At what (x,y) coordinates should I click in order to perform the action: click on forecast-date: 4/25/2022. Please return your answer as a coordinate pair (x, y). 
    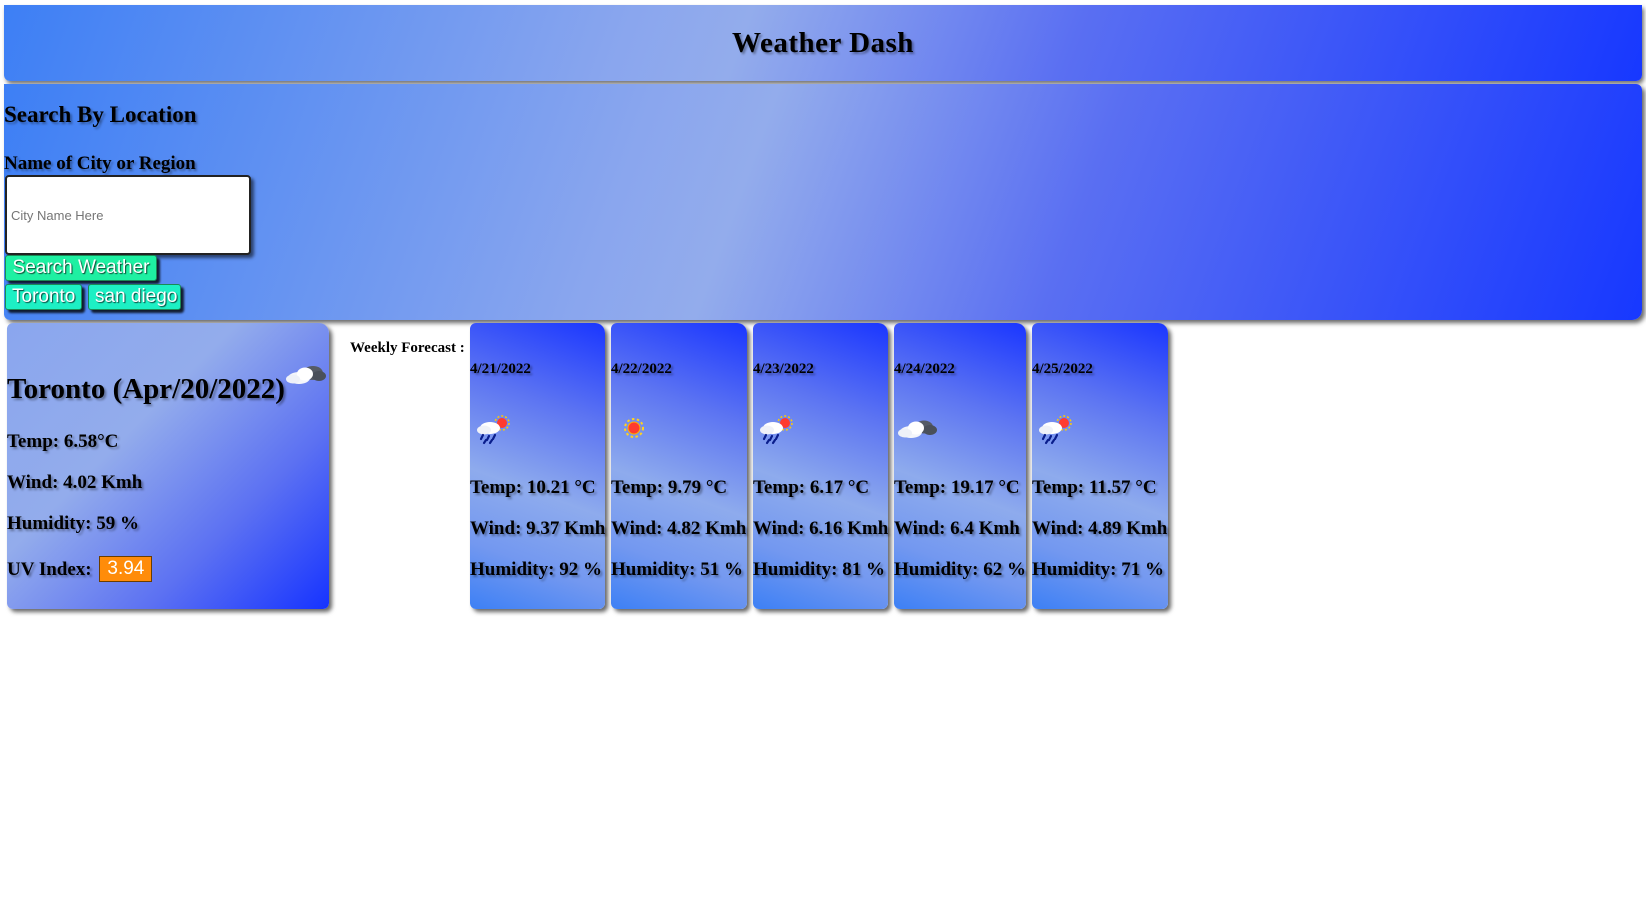
    Looking at the image, I should click on (1062, 369).